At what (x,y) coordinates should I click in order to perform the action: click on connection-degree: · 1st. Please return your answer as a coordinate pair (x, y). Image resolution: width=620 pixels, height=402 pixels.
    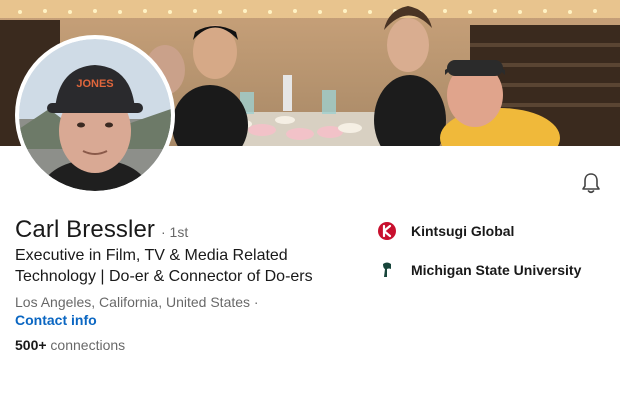
    Looking at the image, I should click on (175, 232).